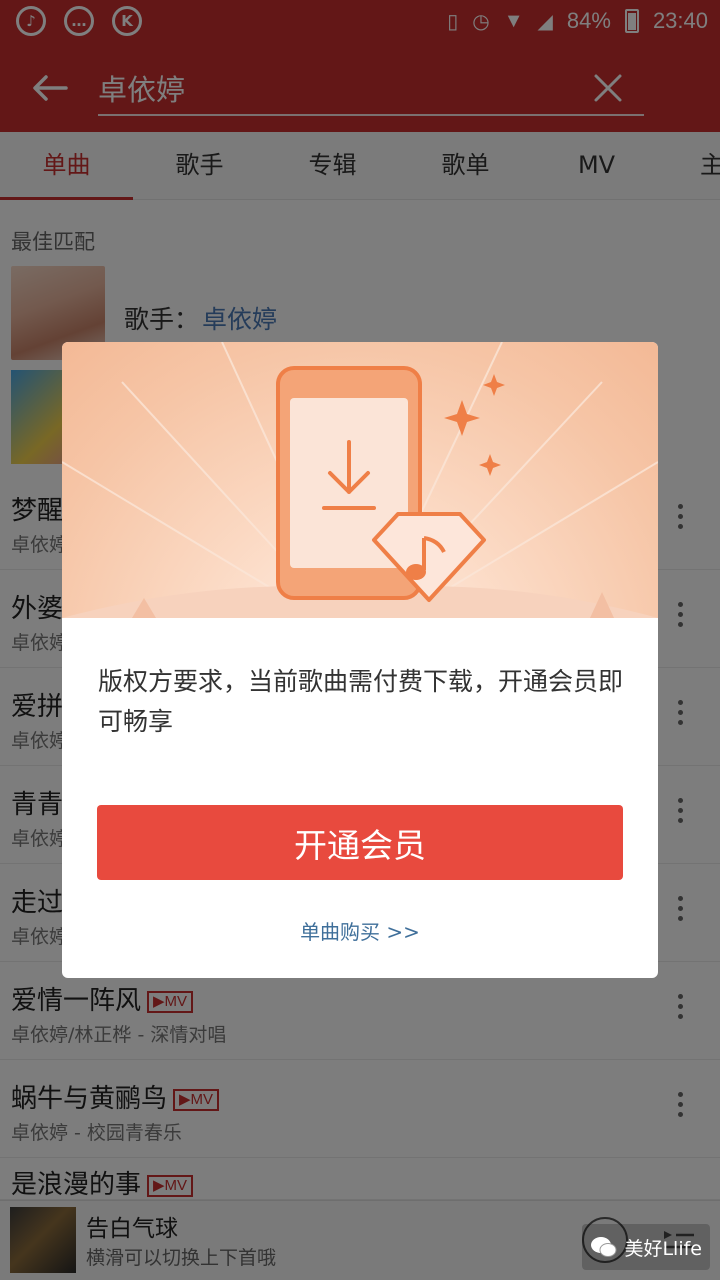  I want to click on buy-single-link: 单曲购买 >>, so click(360, 930).